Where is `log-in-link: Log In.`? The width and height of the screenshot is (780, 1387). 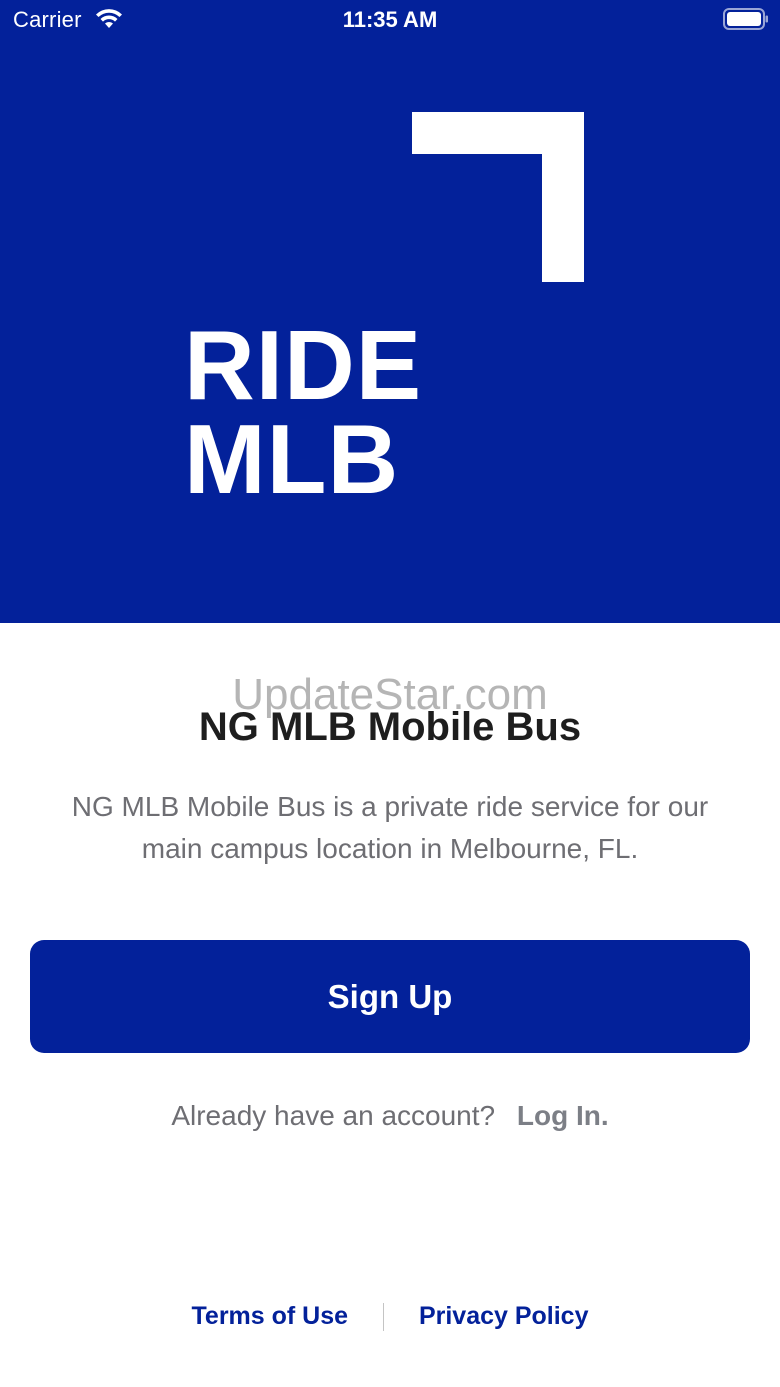 log-in-link: Log In. is located at coordinates (563, 1115).